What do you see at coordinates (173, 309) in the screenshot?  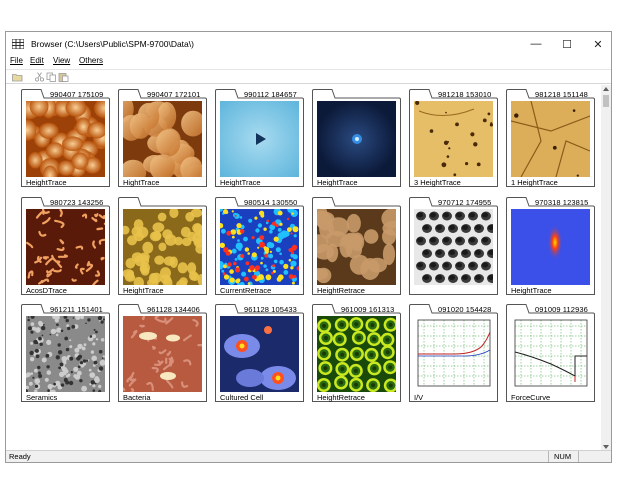 I see `card-timestamp-label: 961128 134406` at bounding box center [173, 309].